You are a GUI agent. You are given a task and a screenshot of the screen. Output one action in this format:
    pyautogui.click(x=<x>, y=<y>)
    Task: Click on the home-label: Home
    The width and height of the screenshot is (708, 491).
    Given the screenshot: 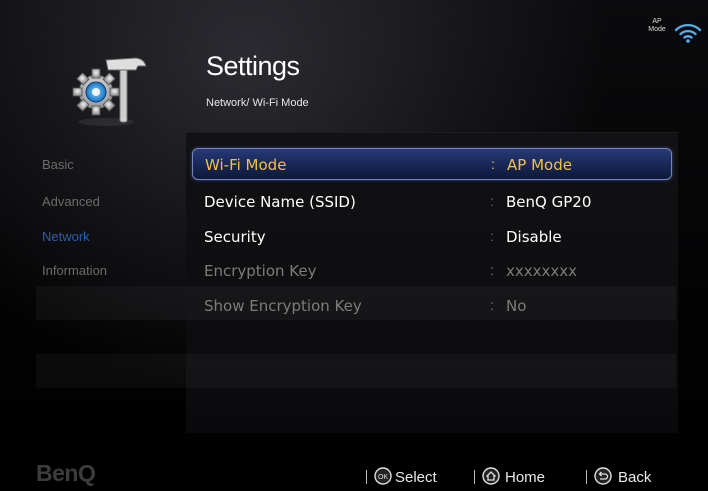 What is the action you would take?
    pyautogui.click(x=525, y=477)
    